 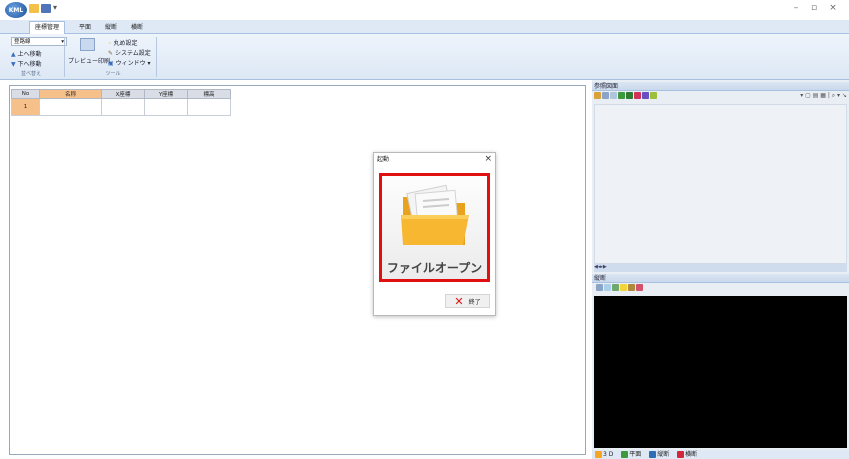 I want to click on print-preview-button: プレビュー印刷, so click(x=89, y=60).